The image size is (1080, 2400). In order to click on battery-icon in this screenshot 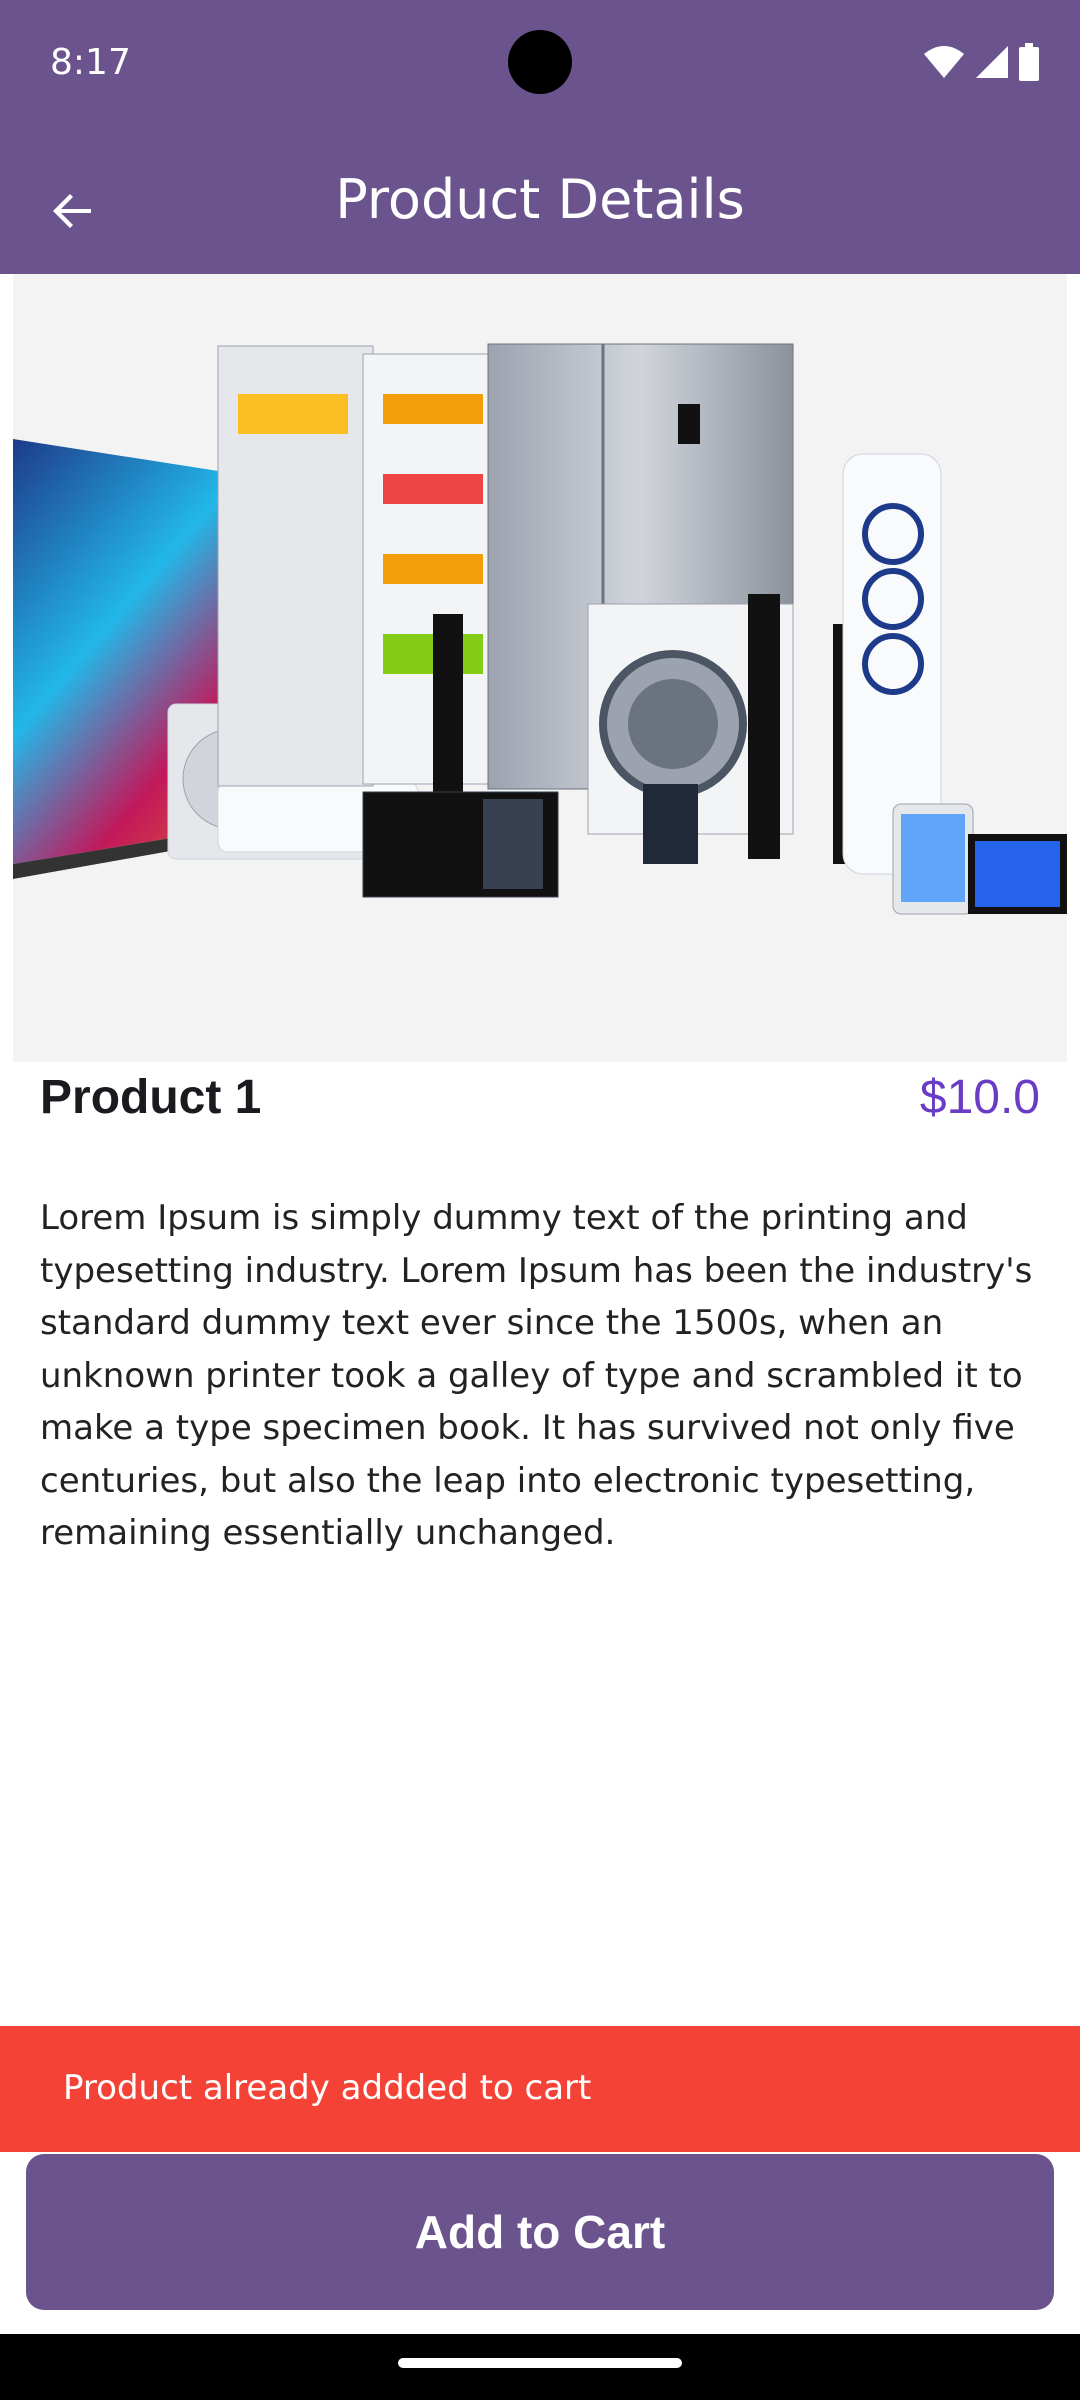, I will do `click(1029, 62)`.